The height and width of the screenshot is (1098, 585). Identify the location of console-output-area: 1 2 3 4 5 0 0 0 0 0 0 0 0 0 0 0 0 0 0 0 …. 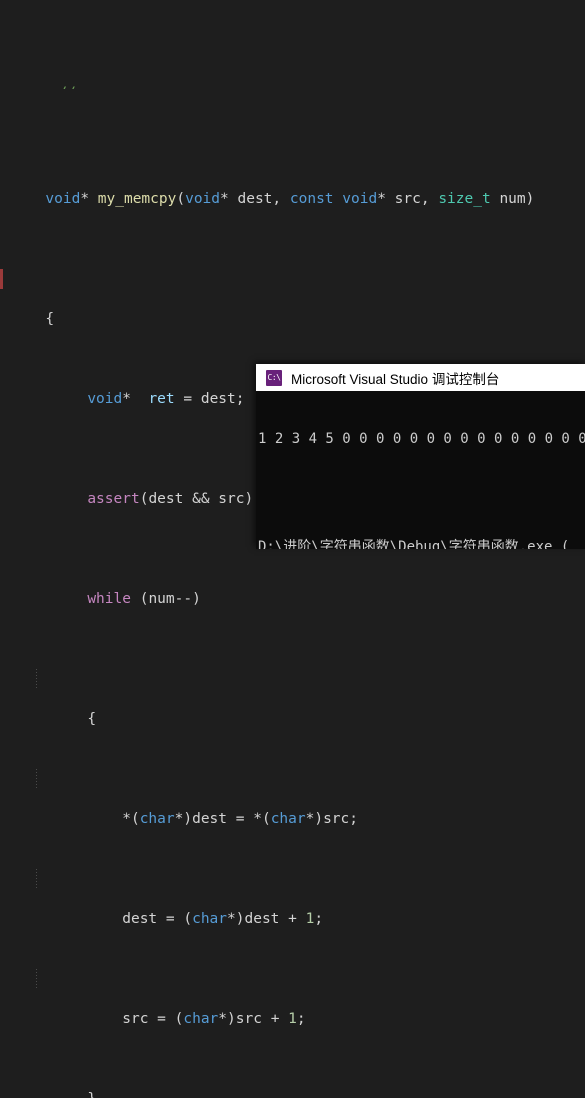
(420, 470).